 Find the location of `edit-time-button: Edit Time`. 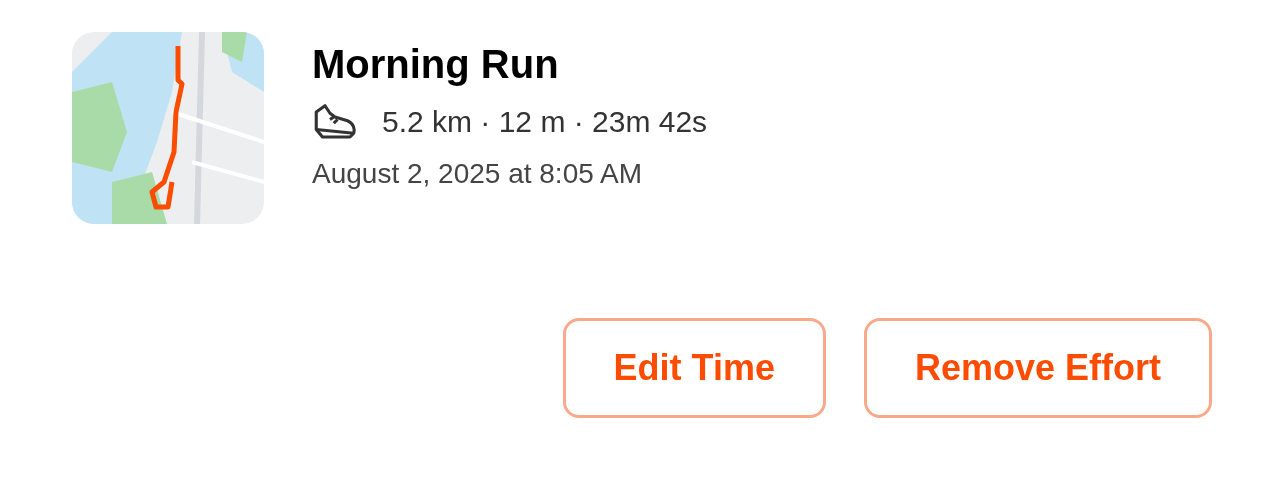

edit-time-button: Edit Time is located at coordinates (694, 368).